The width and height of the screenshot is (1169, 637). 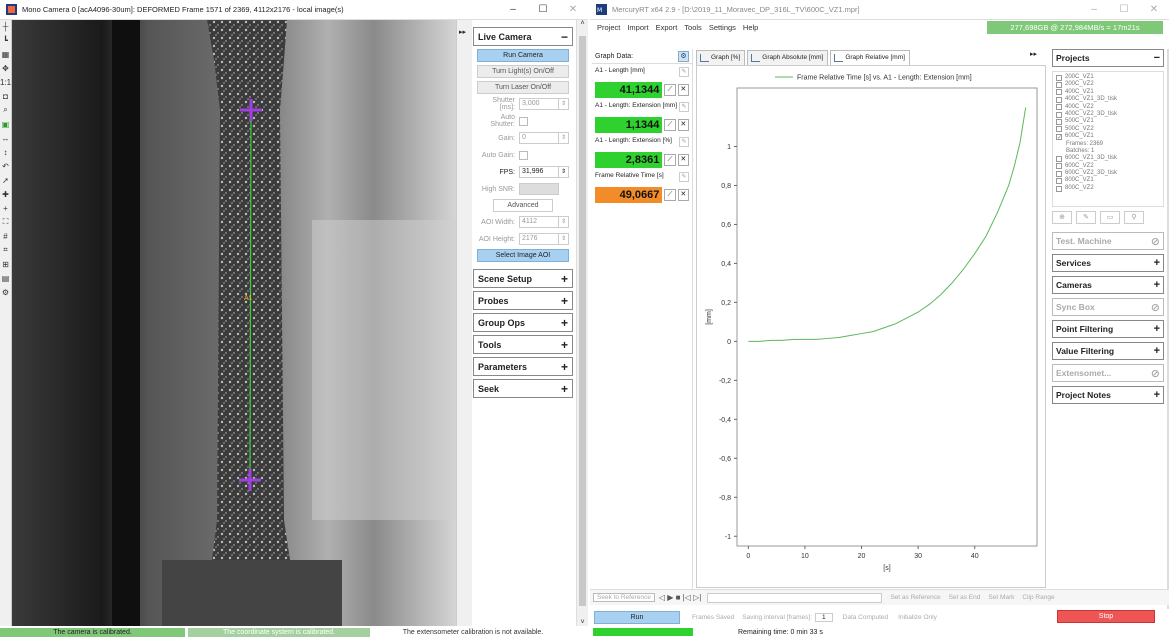 What do you see at coordinates (1108, 329) in the screenshot?
I see `point-filtering-section: Point Filtering +` at bounding box center [1108, 329].